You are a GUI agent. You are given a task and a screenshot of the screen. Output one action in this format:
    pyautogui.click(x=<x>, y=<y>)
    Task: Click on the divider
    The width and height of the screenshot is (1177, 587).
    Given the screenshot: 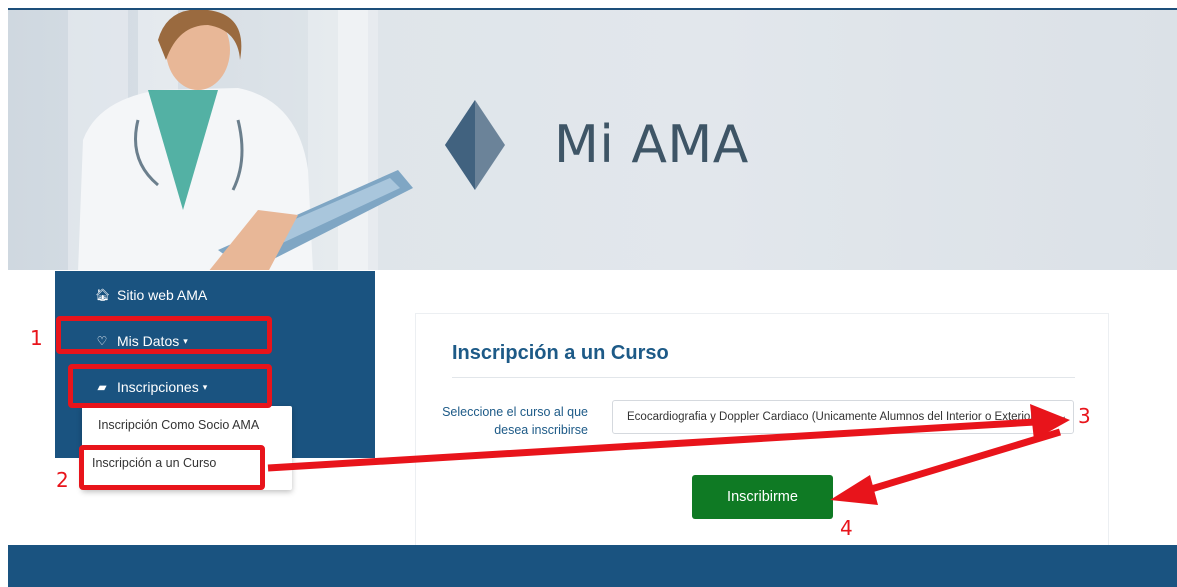 What is the action you would take?
    pyautogui.click(x=763, y=377)
    